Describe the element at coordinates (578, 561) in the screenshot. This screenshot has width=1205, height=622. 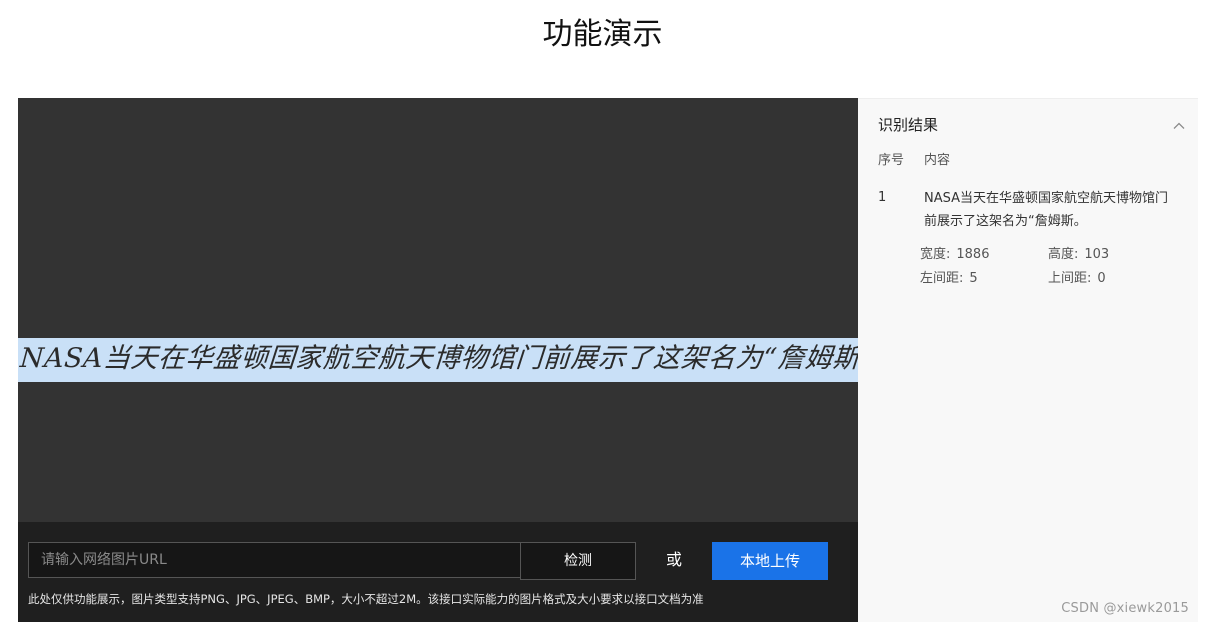
I see `detect-button: 检测` at that location.